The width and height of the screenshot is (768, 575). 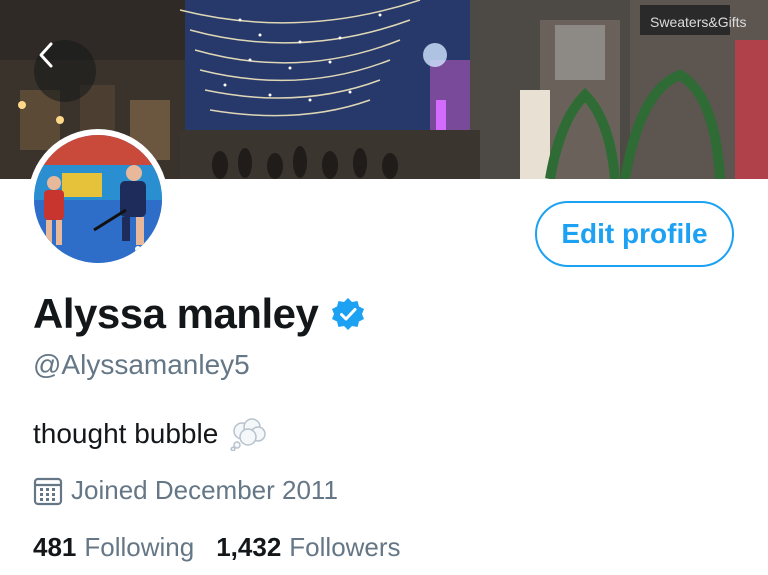 What do you see at coordinates (65, 71) in the screenshot?
I see `back-button` at bounding box center [65, 71].